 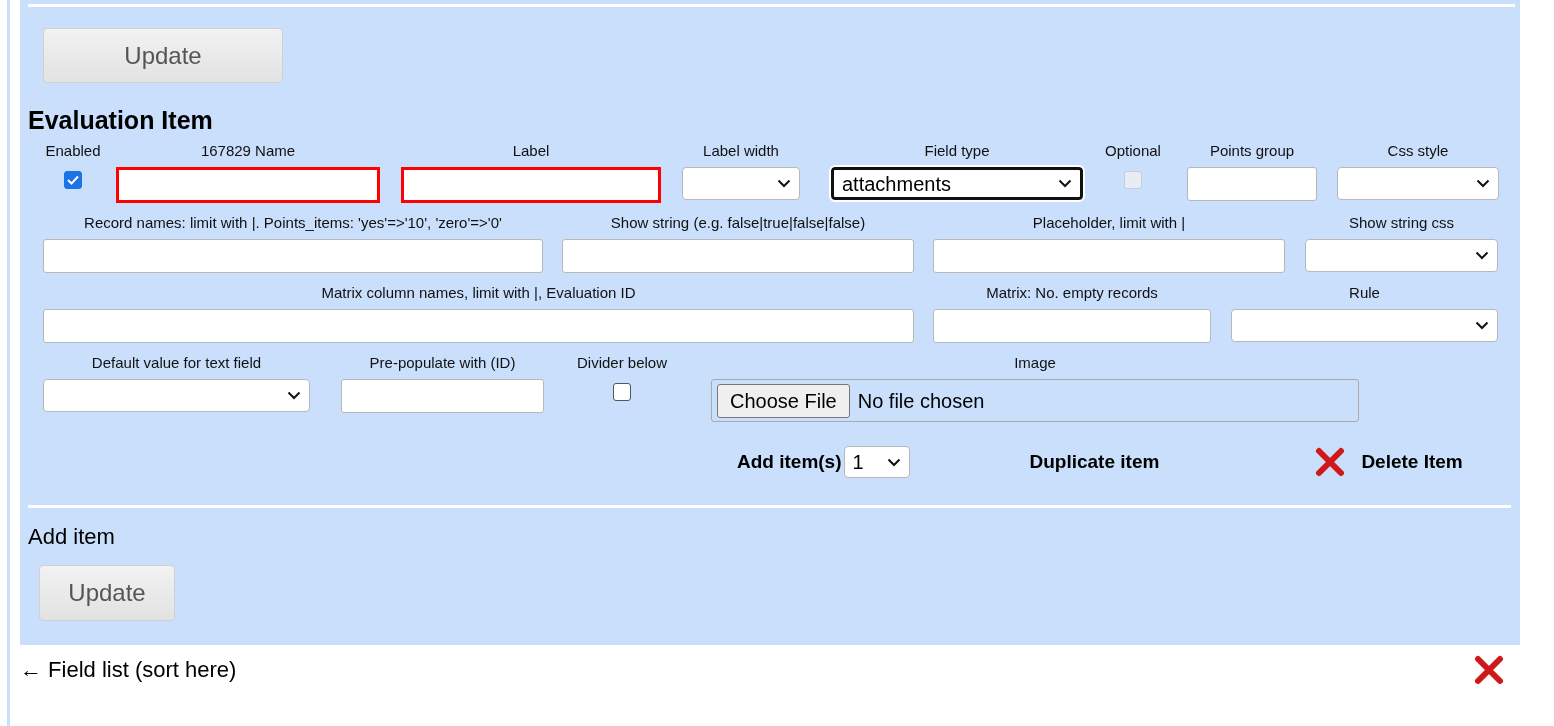 What do you see at coordinates (738, 223) in the screenshot?
I see `field-label: Show string (e.g. false|true|false|false)` at bounding box center [738, 223].